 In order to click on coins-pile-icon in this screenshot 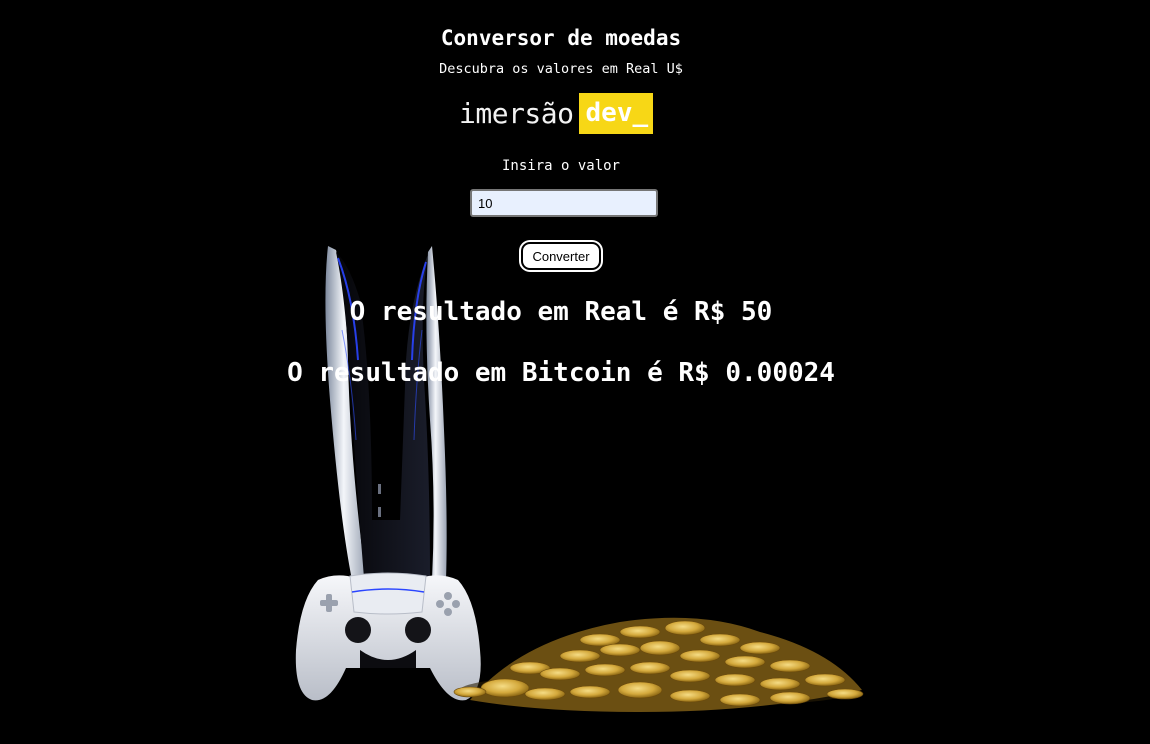, I will do `click(658, 664)`.